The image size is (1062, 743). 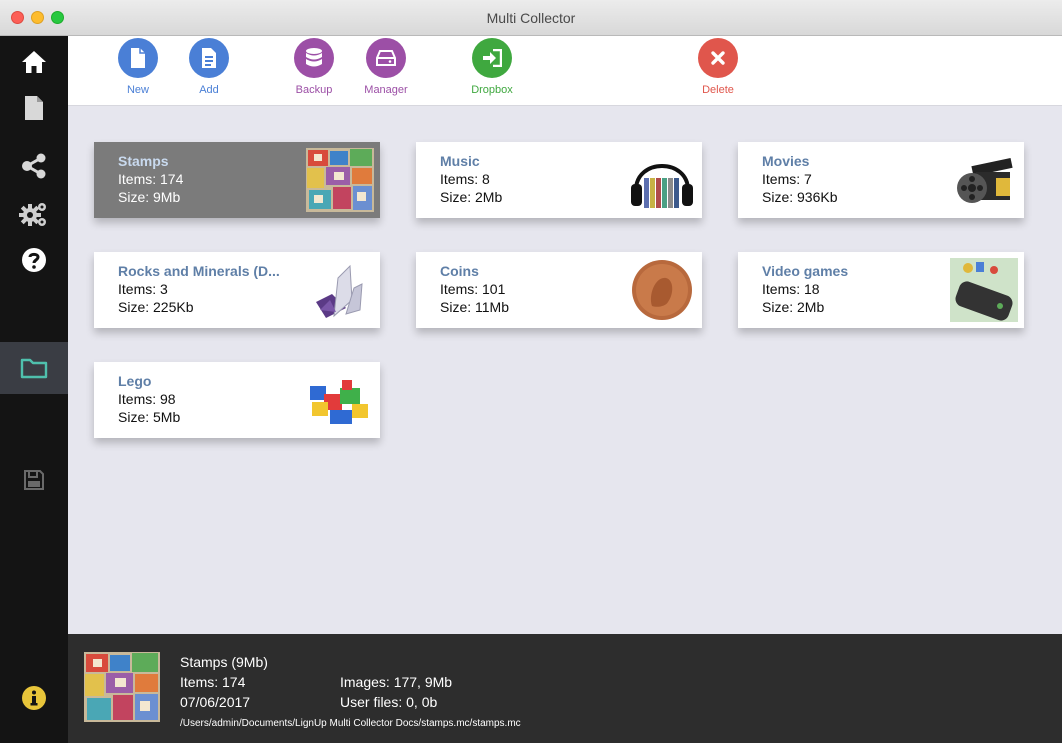 I want to click on window-title: Multi Collector, so click(x=531, y=18).